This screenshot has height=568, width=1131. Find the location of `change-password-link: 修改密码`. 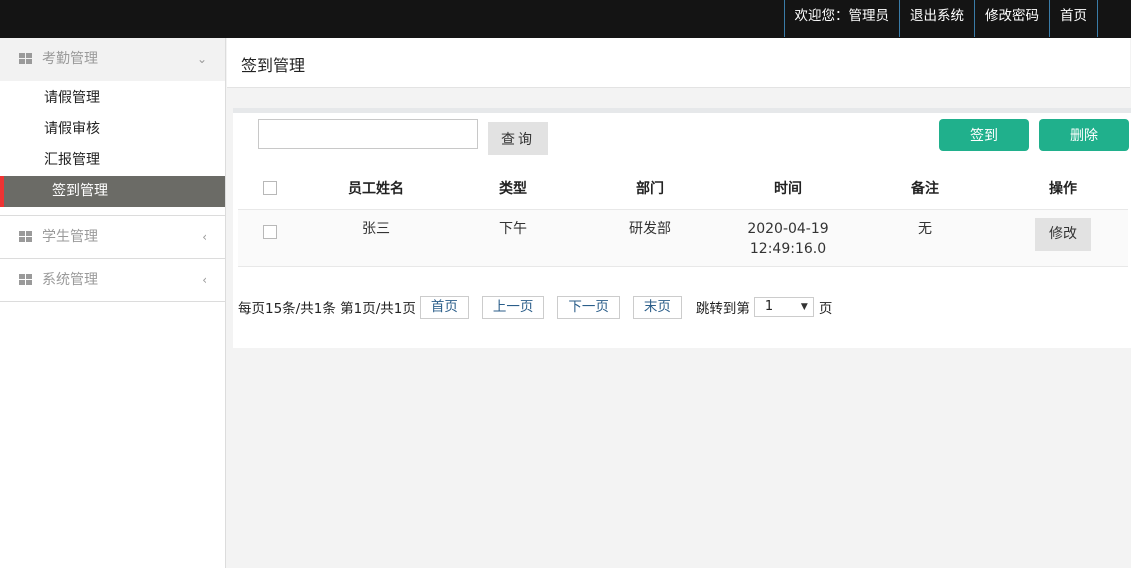

change-password-link: 修改密码 is located at coordinates (1011, 18).